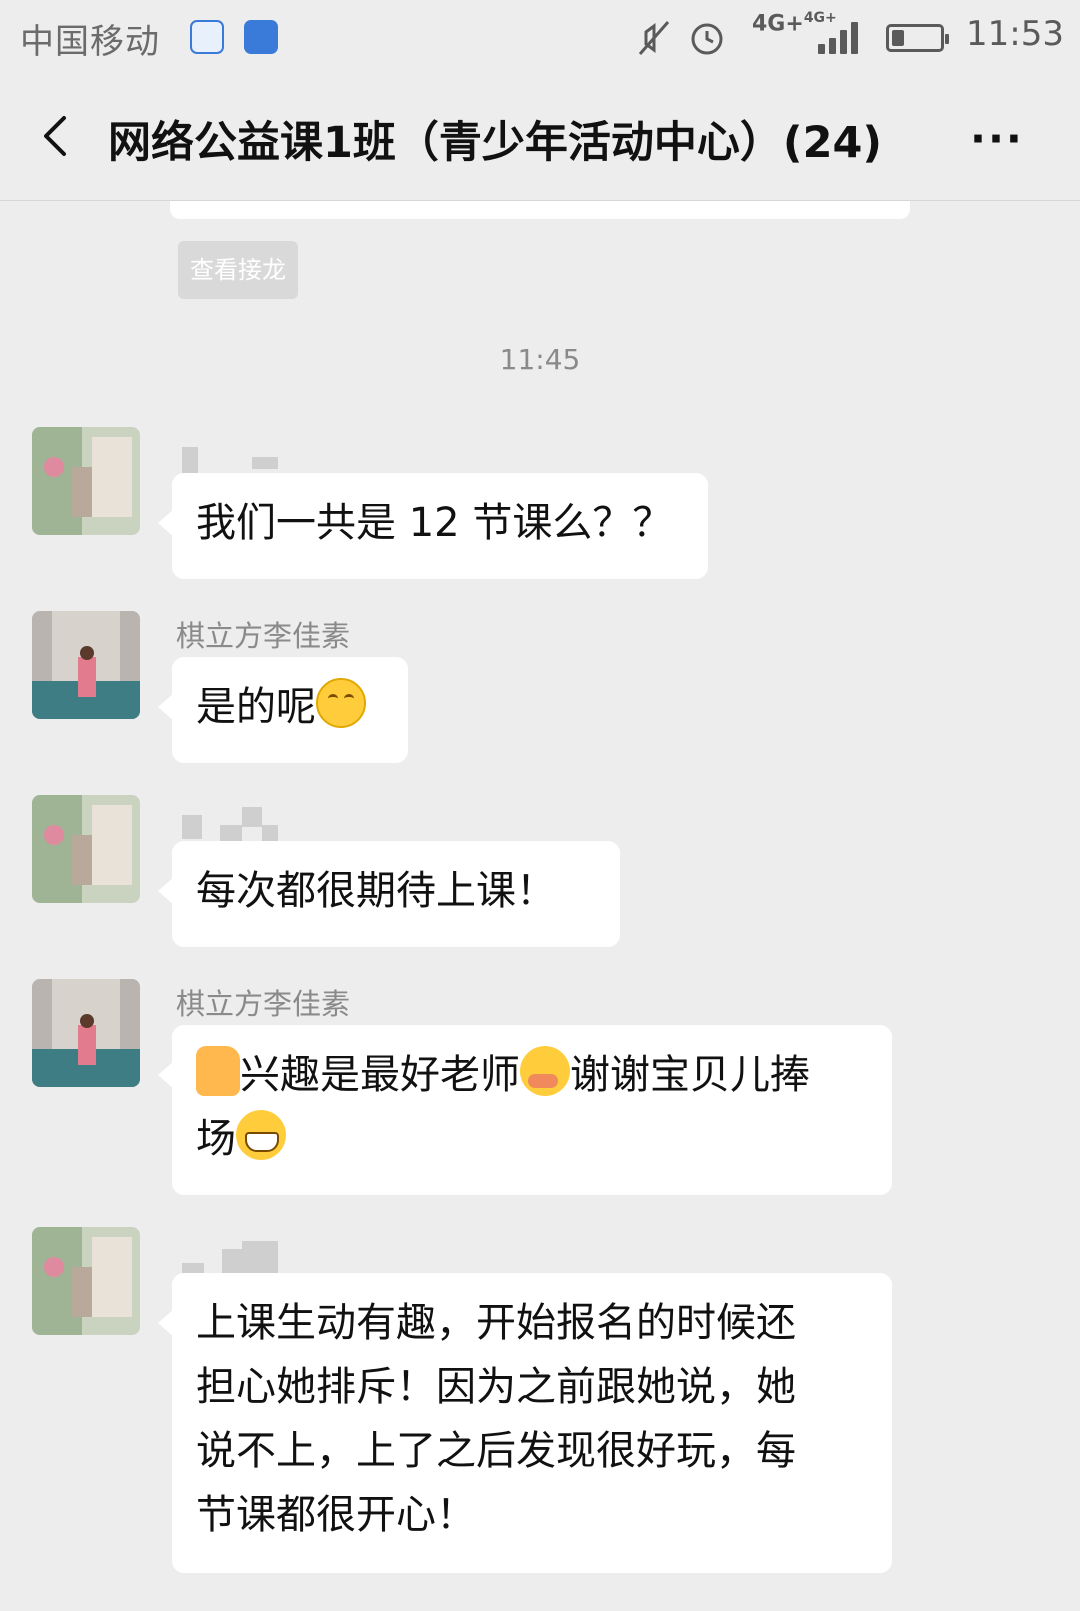 The image size is (1080, 1611). What do you see at coordinates (496, 1323) in the screenshot?
I see `message-text-line: 上课生动有趣，开始报名的时候还` at bounding box center [496, 1323].